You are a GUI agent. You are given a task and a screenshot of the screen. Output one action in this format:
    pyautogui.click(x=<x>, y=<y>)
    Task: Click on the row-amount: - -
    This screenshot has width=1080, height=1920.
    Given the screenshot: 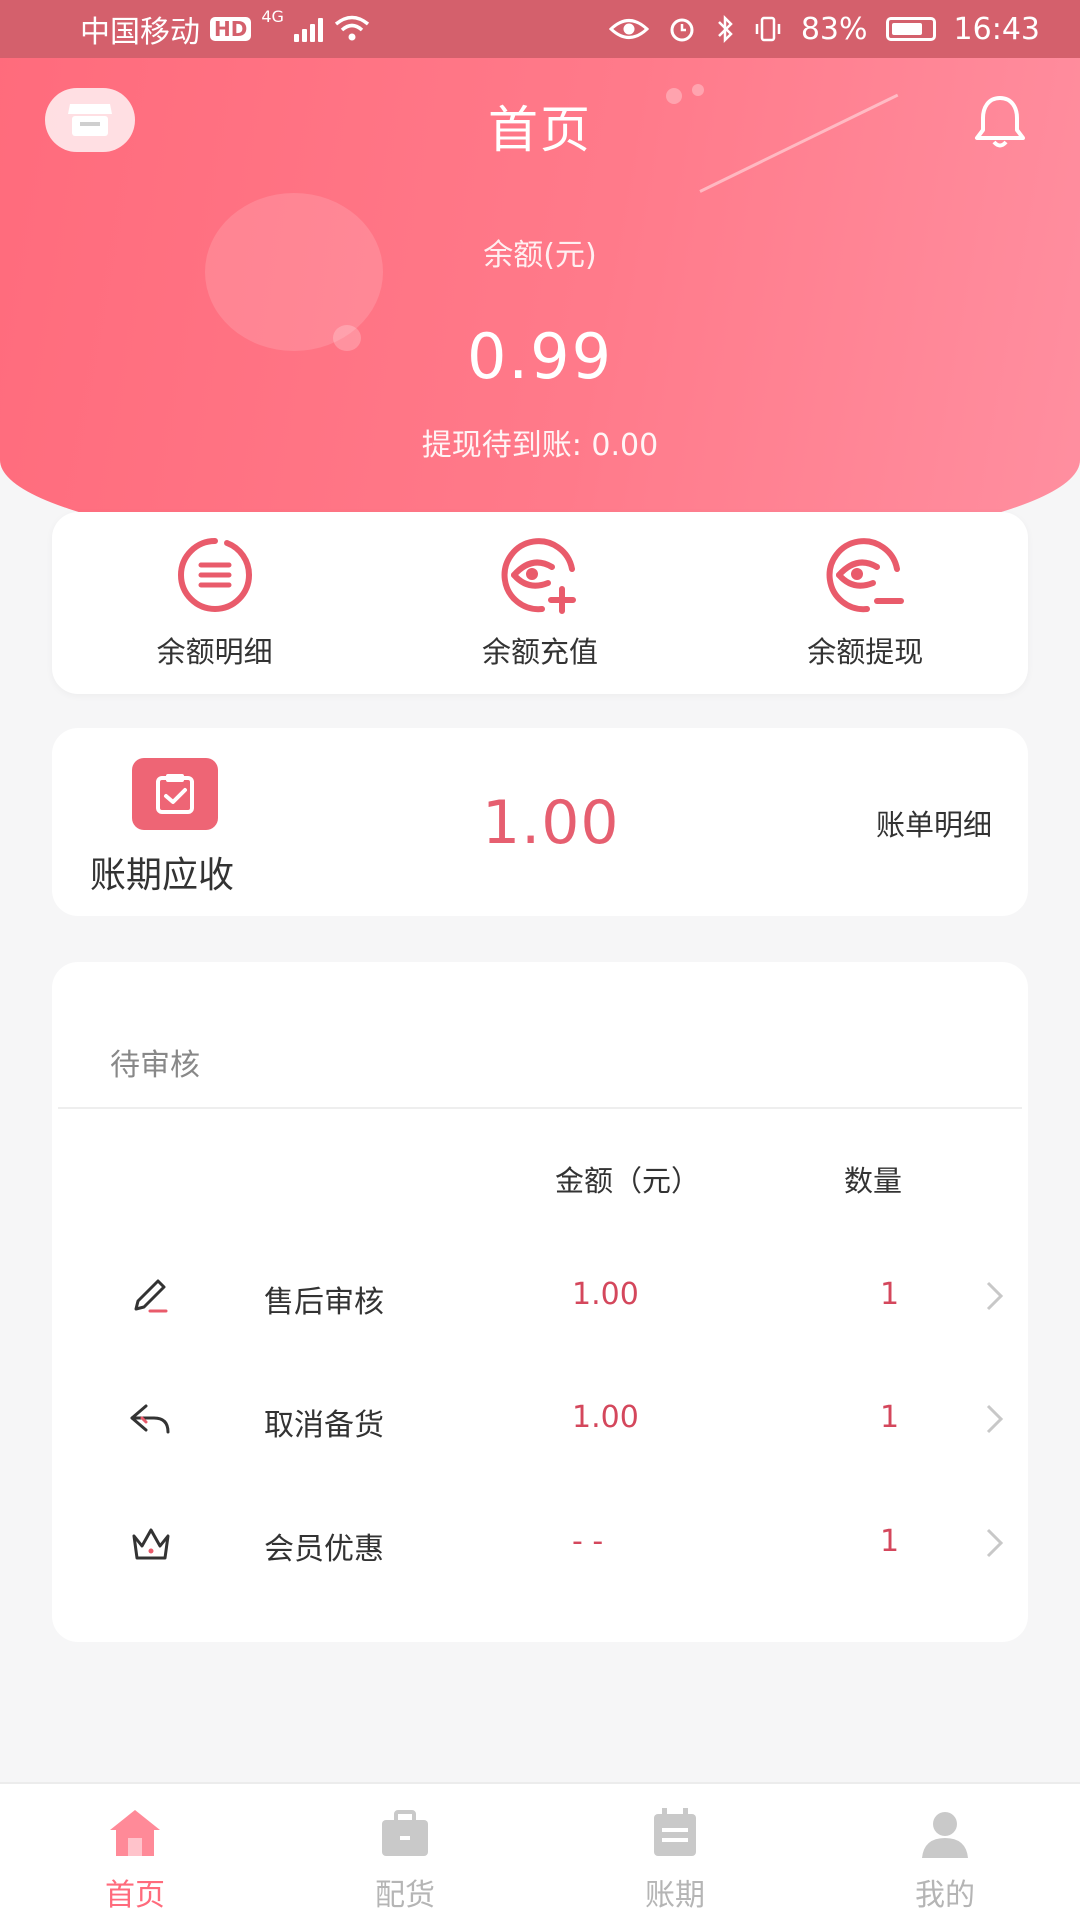 What is the action you would take?
    pyautogui.click(x=588, y=1541)
    